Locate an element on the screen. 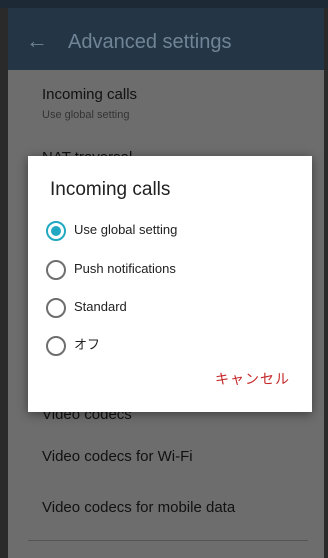  setting-incoming-calls: Incoming calls Use global setting is located at coordinates (166, 99).